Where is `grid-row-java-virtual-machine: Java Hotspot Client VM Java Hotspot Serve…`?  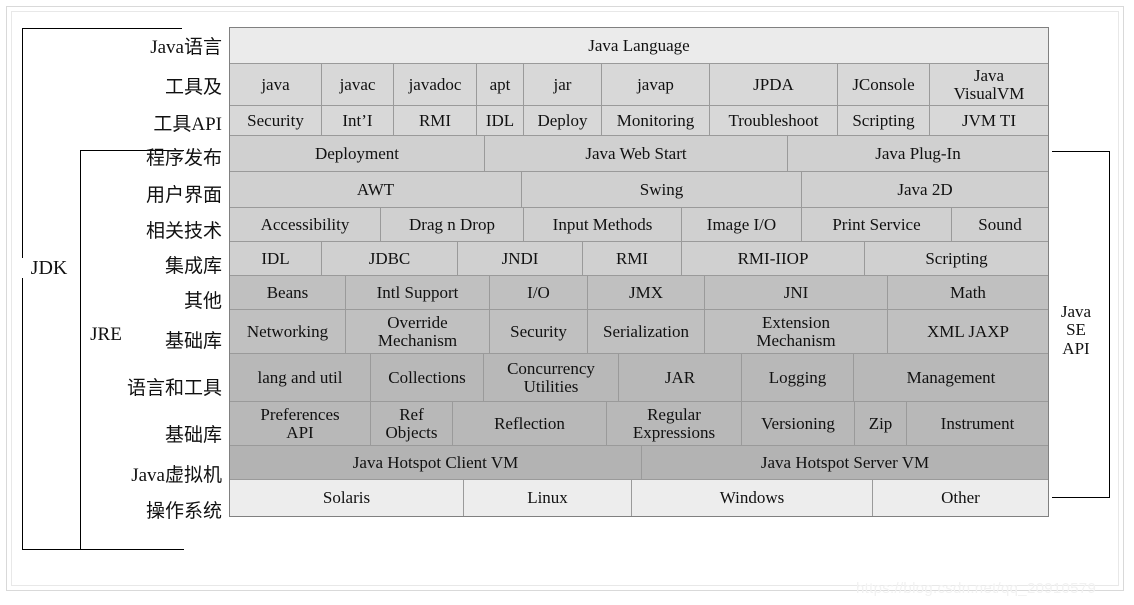
grid-row-java-virtual-machine: Java Hotspot Client VM Java Hotspot Serve… is located at coordinates (639, 463).